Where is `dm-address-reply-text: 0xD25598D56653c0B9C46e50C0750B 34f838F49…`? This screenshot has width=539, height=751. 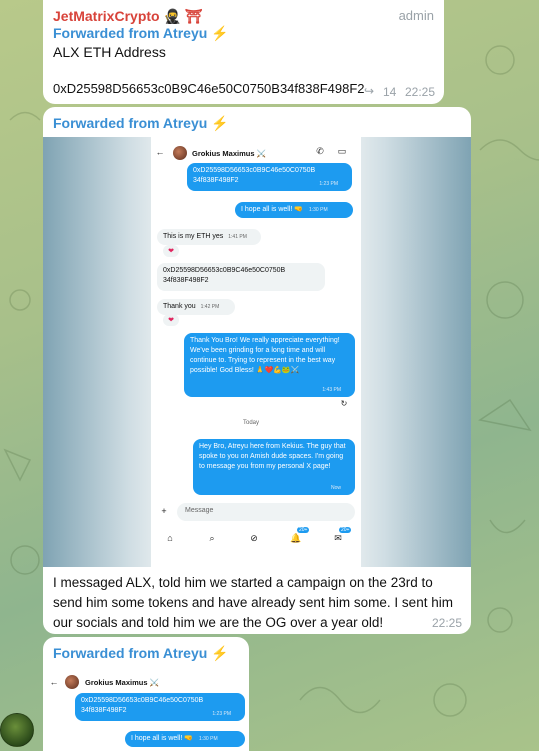
dm-address-reply-text: 0xD25598D56653c0B9C46e50C0750B 34f838F49… is located at coordinates (224, 275).